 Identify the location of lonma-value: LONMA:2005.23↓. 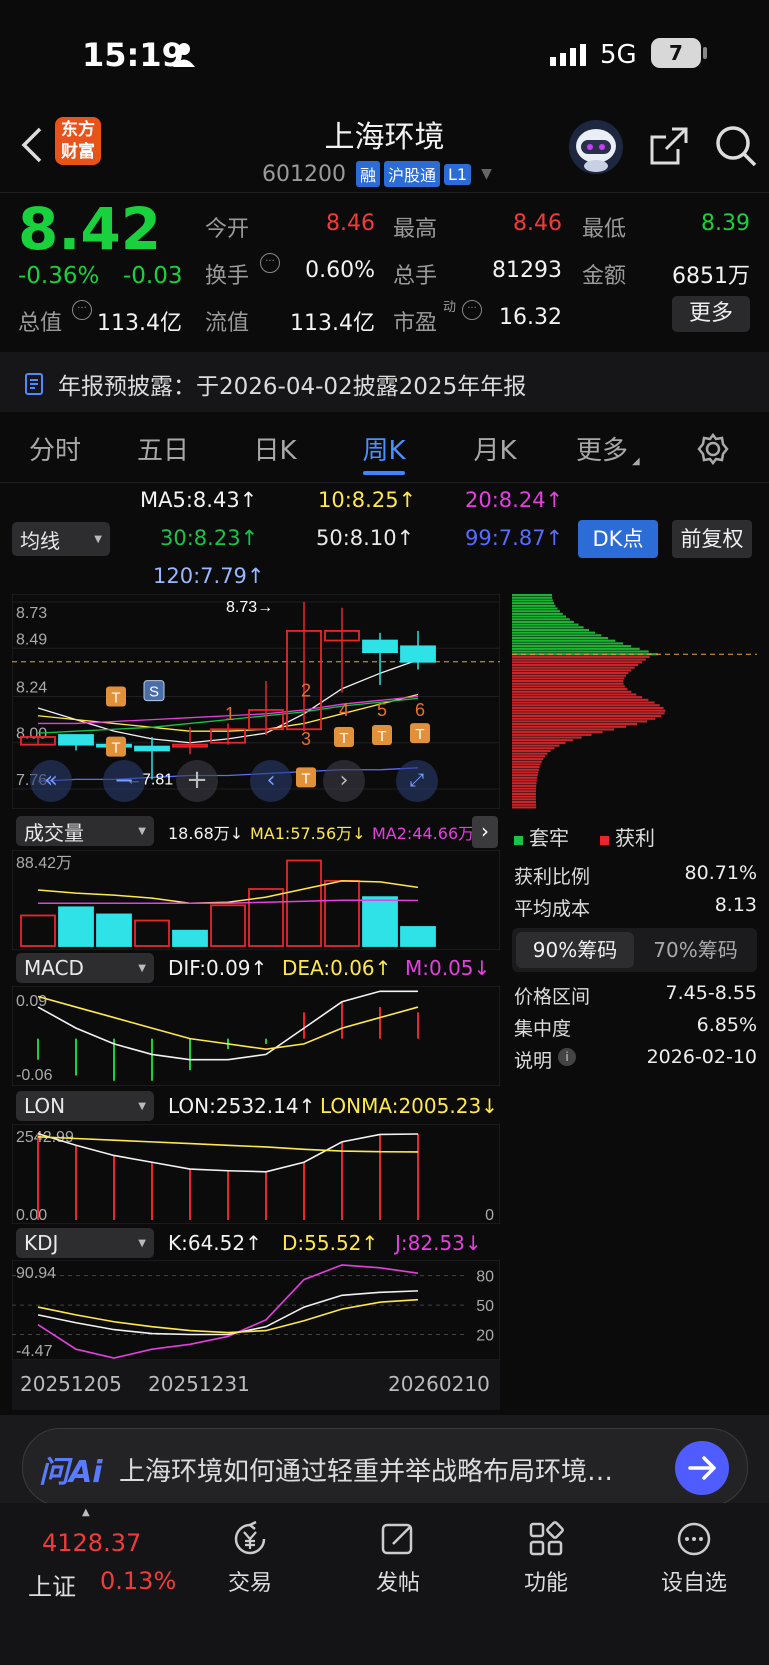
(409, 1106).